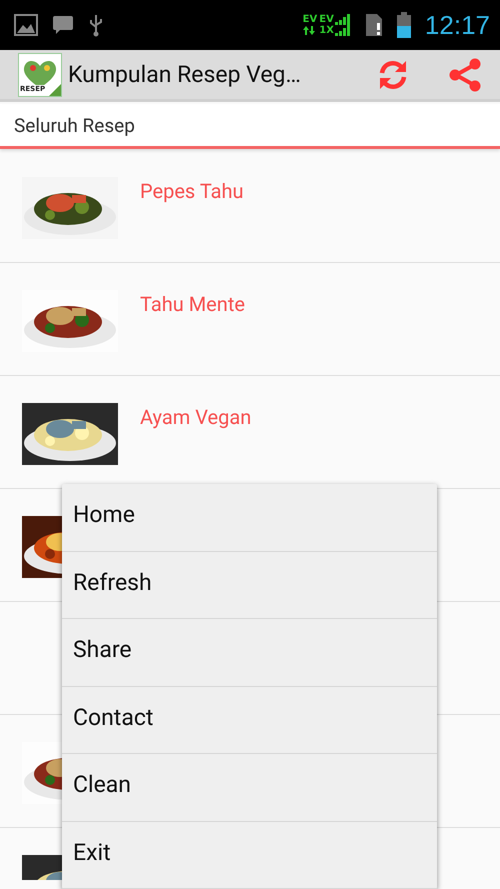  Describe the element at coordinates (63, 25) in the screenshot. I see `chat-icon` at that location.